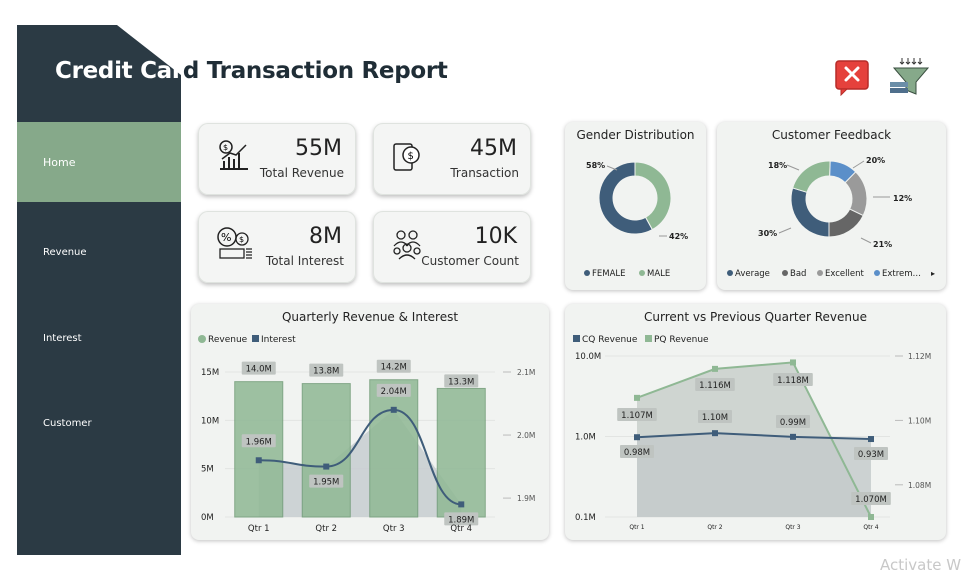 This screenshot has width=972, height=573. What do you see at coordinates (99, 252) in the screenshot?
I see `sidebar-item-revenue: Revenue` at bounding box center [99, 252].